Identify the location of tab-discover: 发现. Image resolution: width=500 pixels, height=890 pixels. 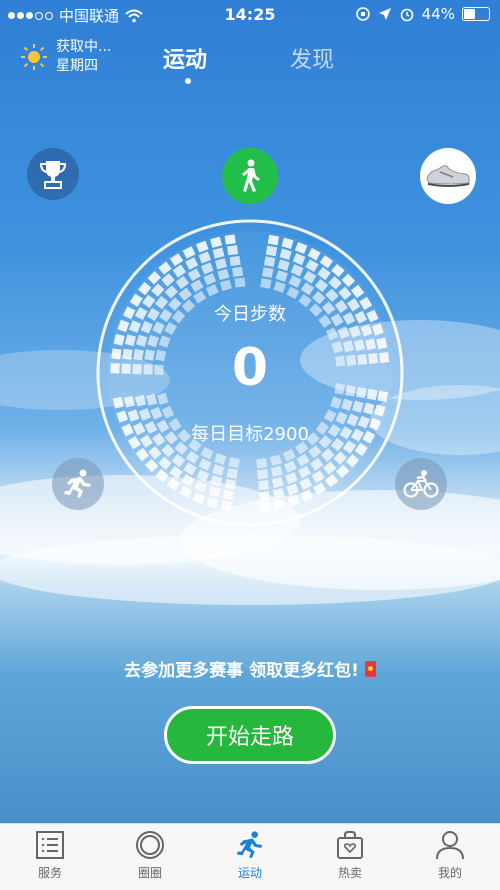
(312, 58).